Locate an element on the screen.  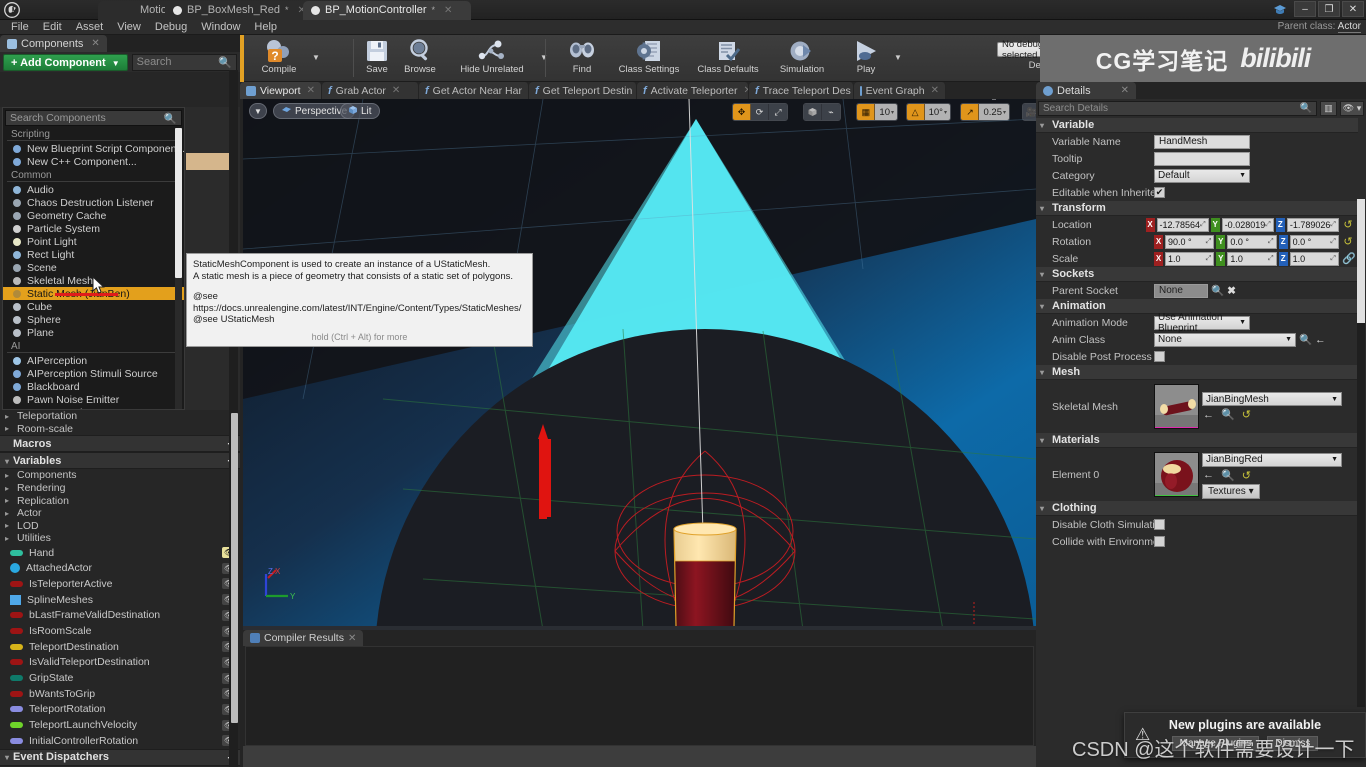
combo-box: None ▼ is located at coordinates (1225, 339).